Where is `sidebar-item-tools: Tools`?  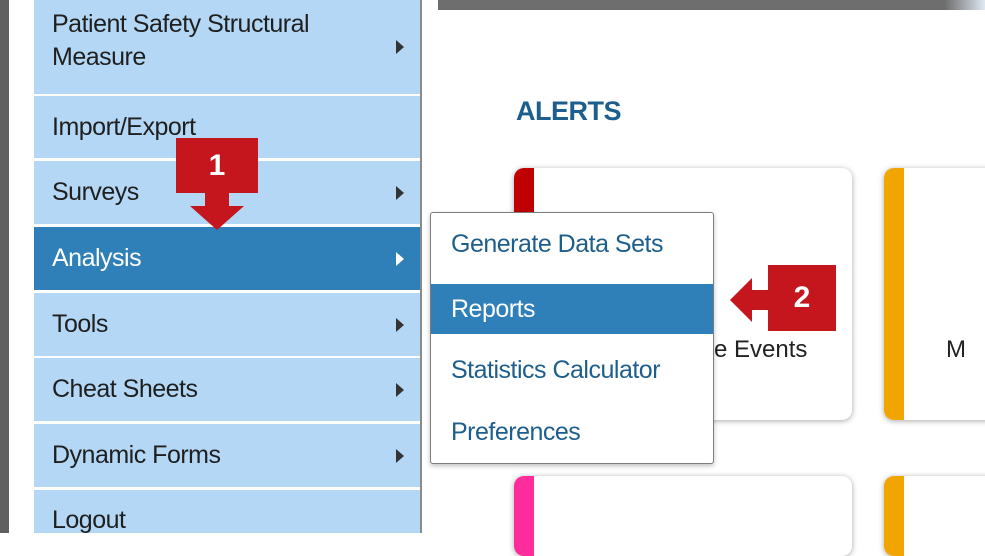
sidebar-item-tools: Tools is located at coordinates (227, 324).